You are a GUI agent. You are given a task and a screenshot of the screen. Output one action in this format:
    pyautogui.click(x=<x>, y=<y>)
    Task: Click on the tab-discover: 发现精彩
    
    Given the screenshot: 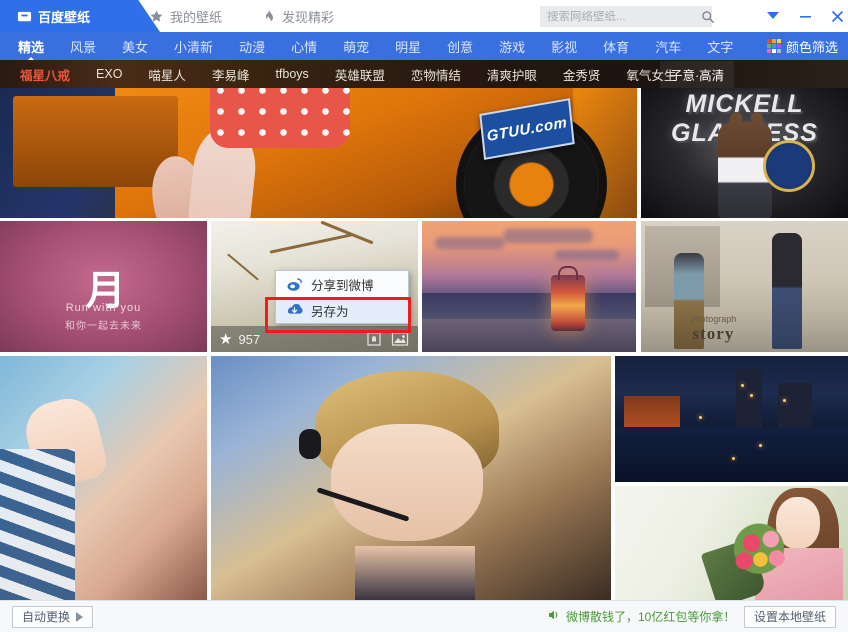 What is the action you would take?
    pyautogui.click(x=297, y=16)
    